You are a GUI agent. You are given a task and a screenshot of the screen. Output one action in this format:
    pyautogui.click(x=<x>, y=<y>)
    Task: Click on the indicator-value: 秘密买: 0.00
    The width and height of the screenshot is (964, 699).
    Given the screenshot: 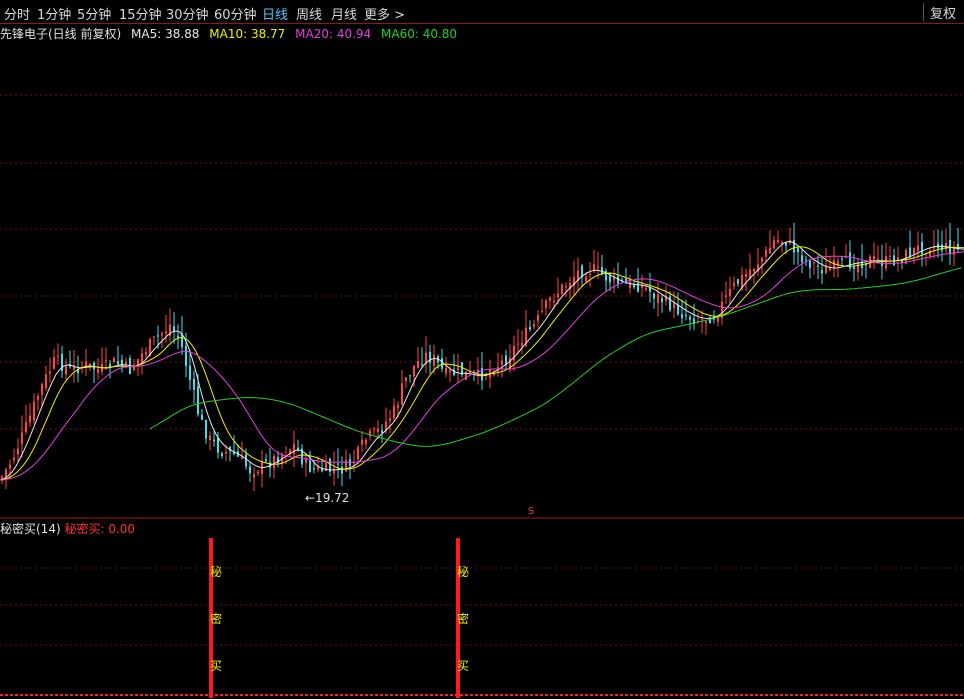 What is the action you would take?
    pyautogui.click(x=100, y=529)
    